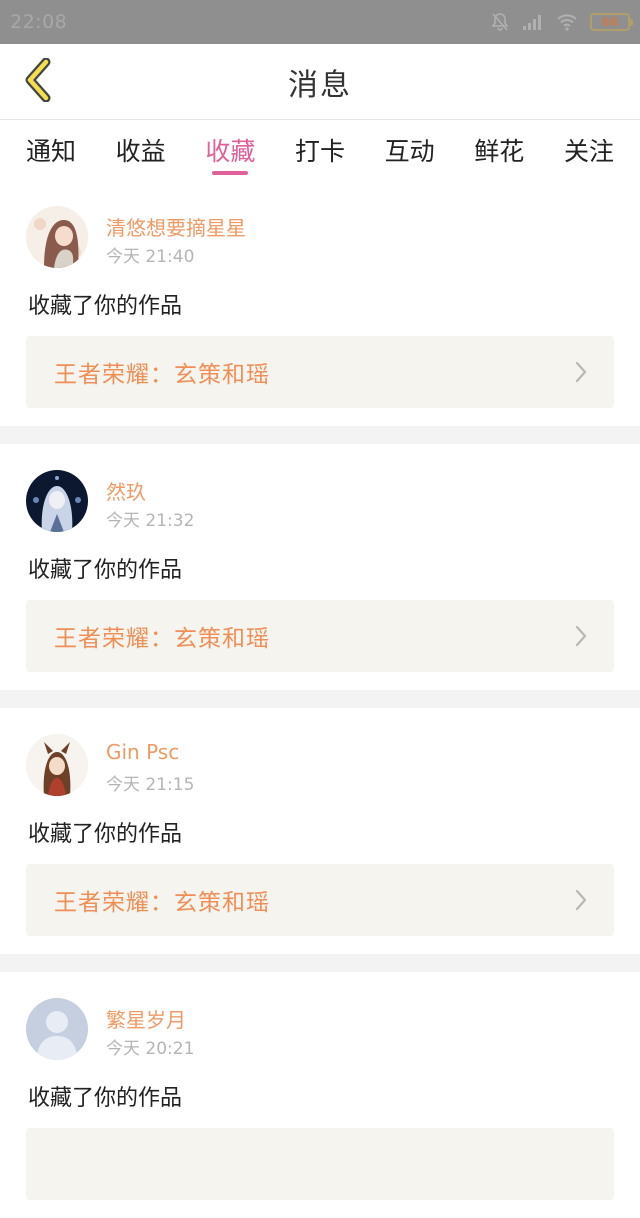 The height and width of the screenshot is (1218, 640). Describe the element at coordinates (589, 150) in the screenshot. I see `tab-follow: 关注` at that location.